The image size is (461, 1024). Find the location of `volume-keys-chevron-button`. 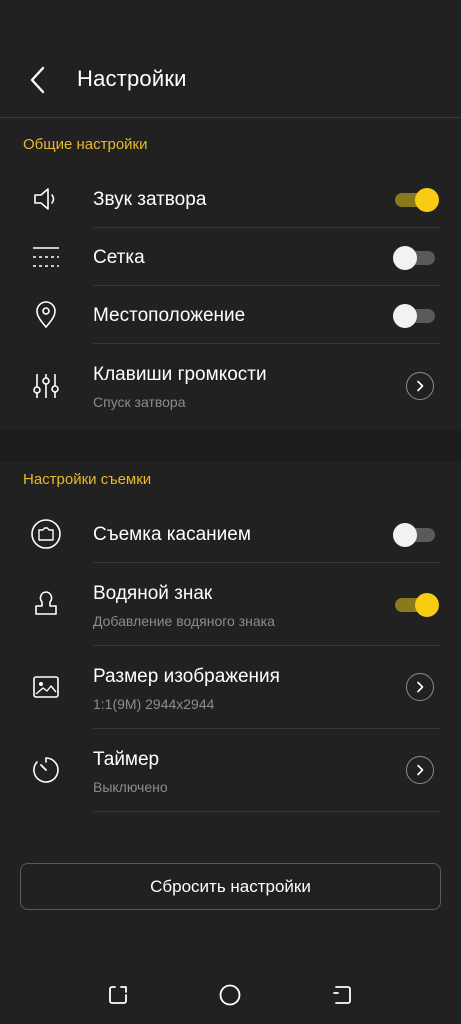

volume-keys-chevron-button is located at coordinates (420, 386).